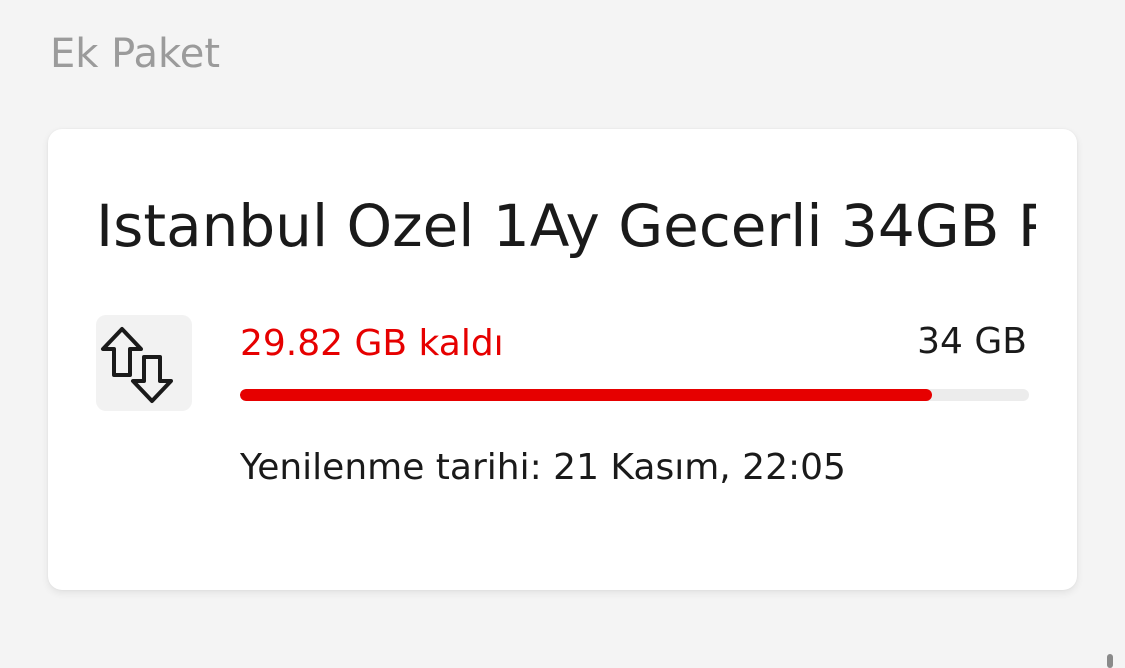  I want to click on usage-progress-fill, so click(586, 395).